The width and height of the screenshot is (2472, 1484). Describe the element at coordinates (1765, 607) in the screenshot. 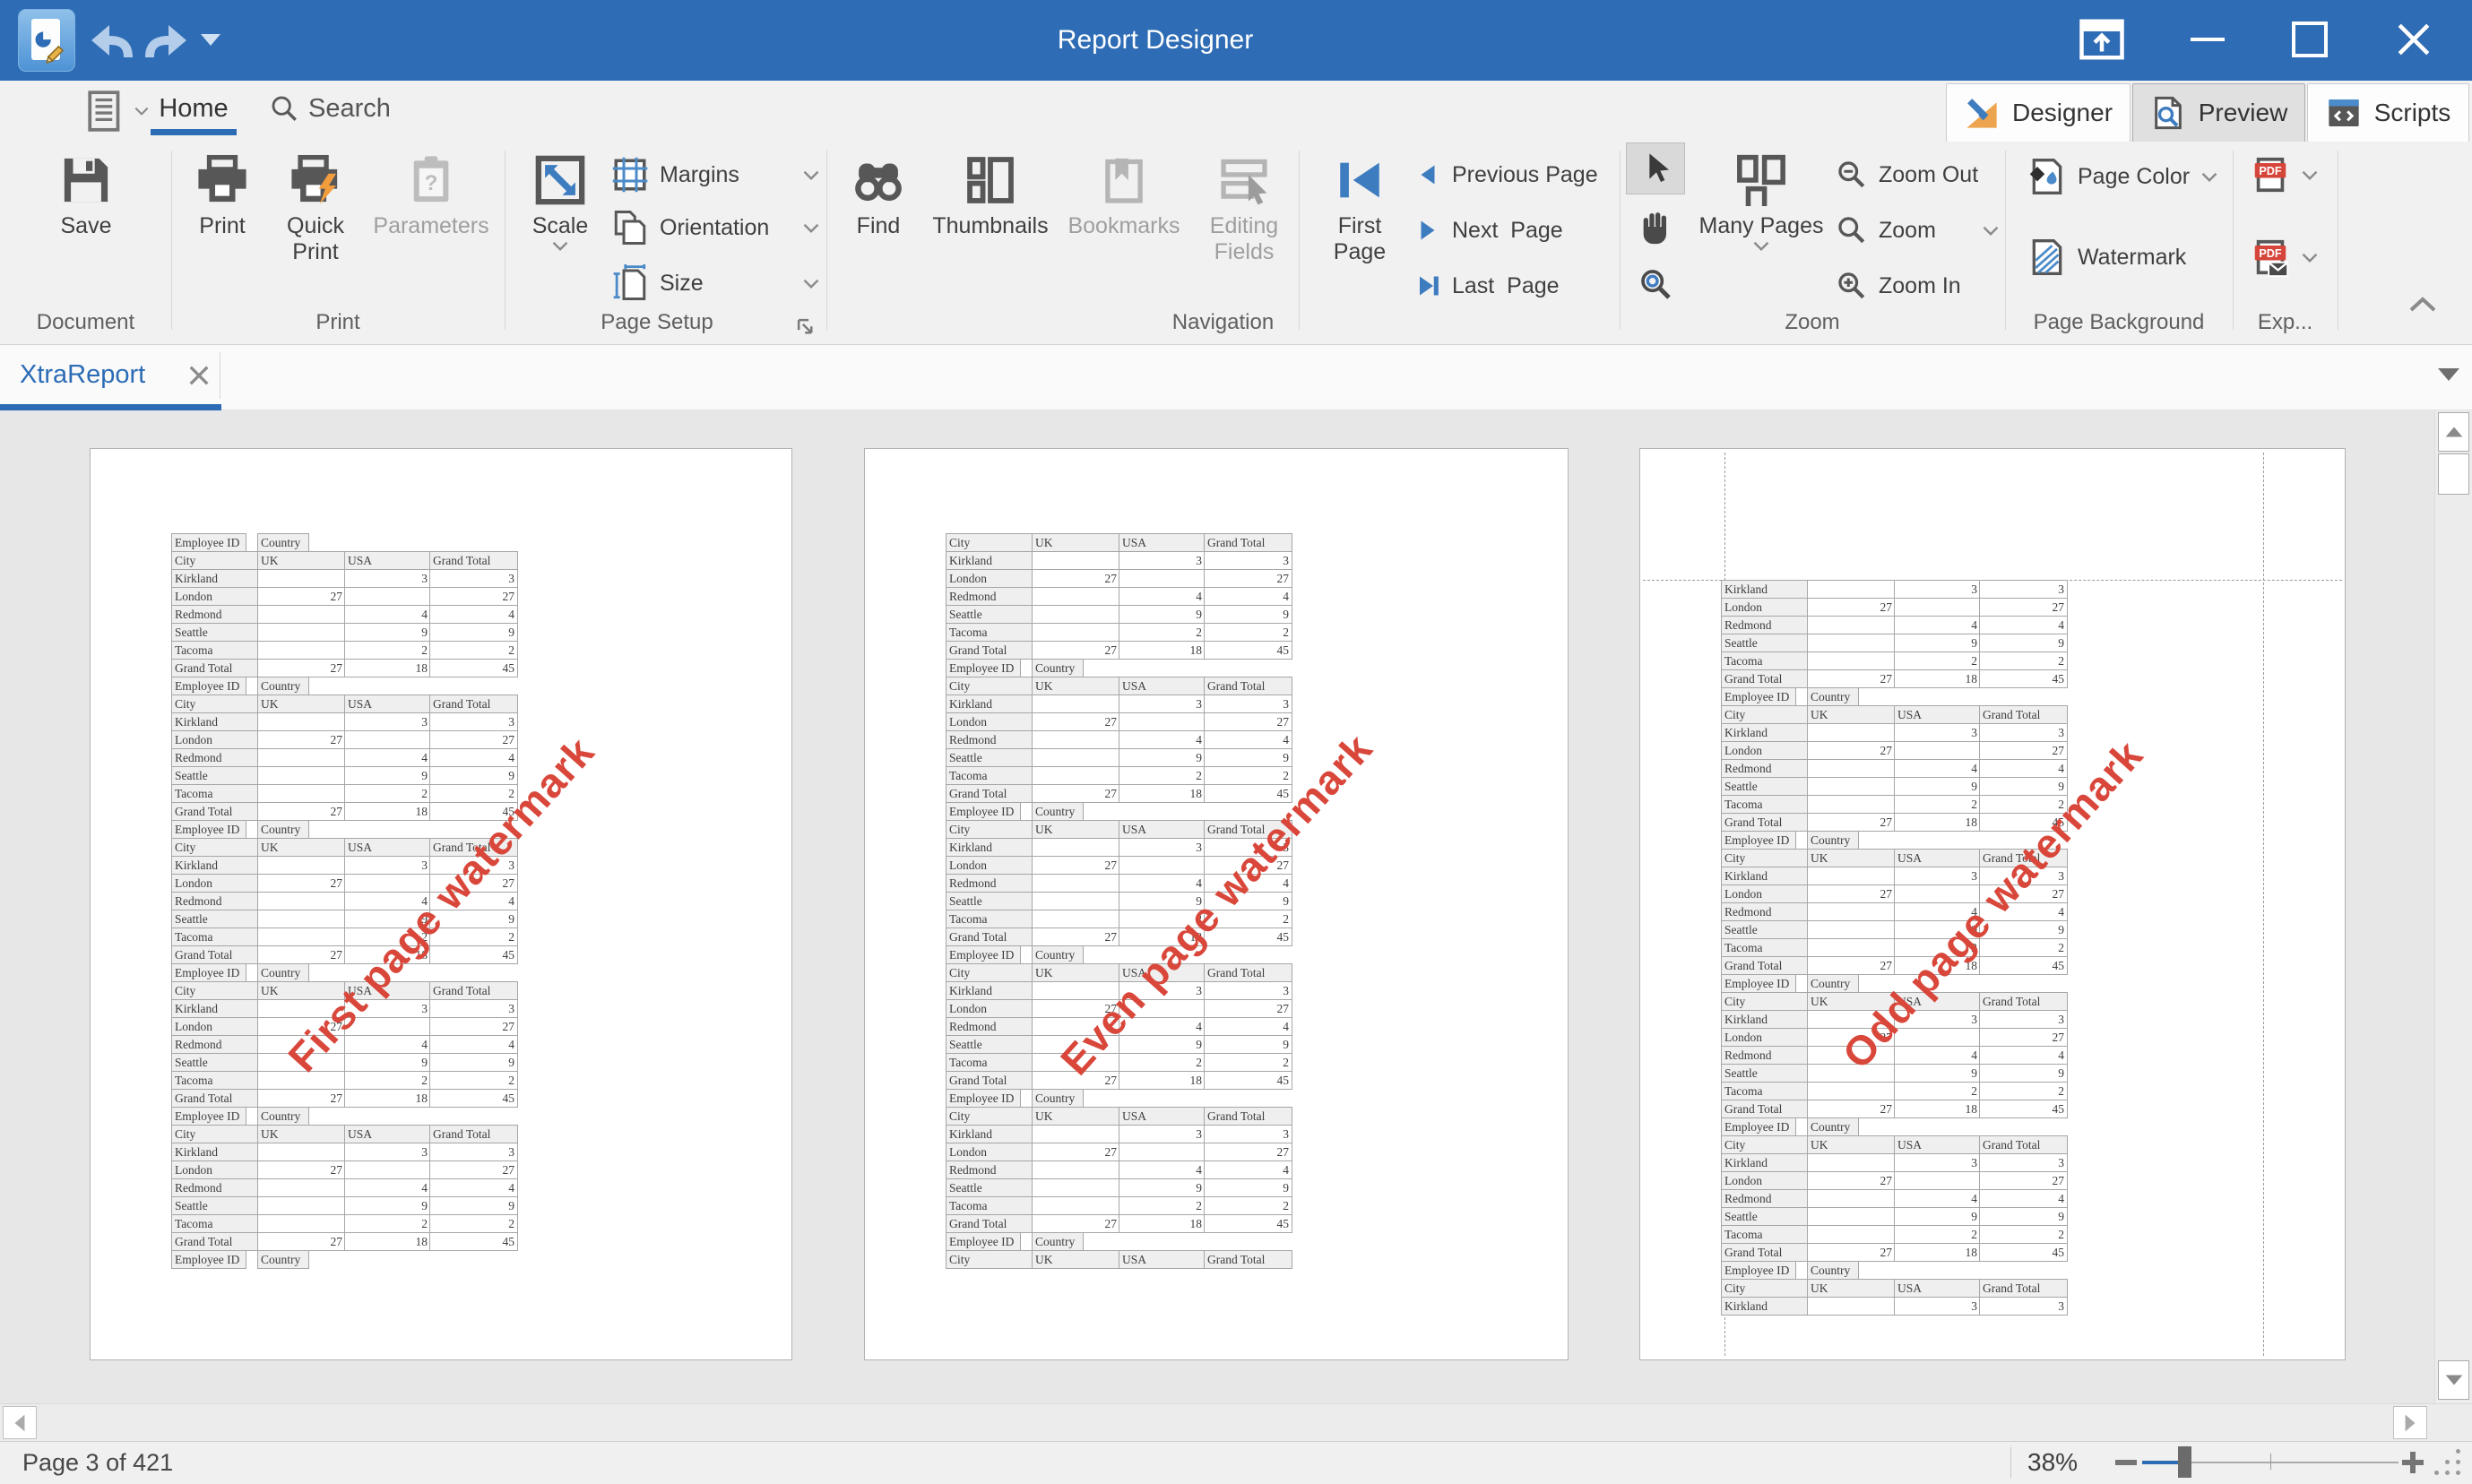

I see `table-cell: London` at that location.